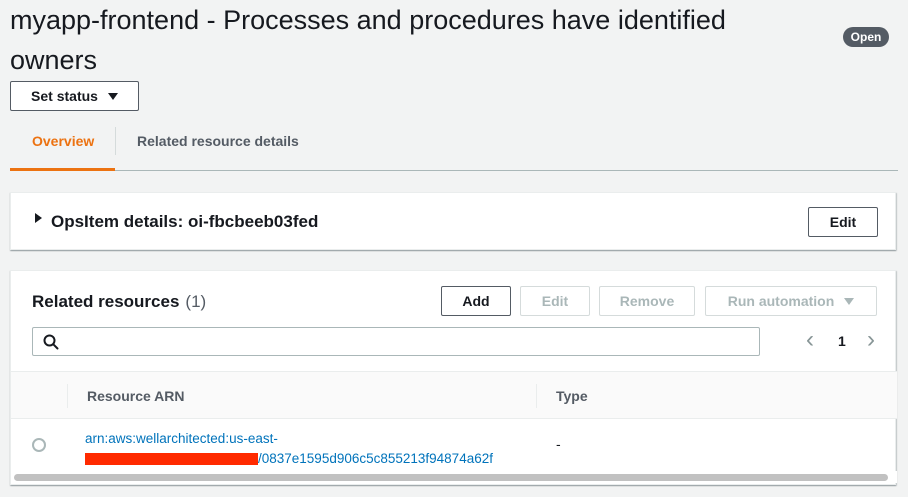 This screenshot has height=497, width=908. What do you see at coordinates (454, 145) in the screenshot?
I see `tab-bar: Overview Related resource details` at bounding box center [454, 145].